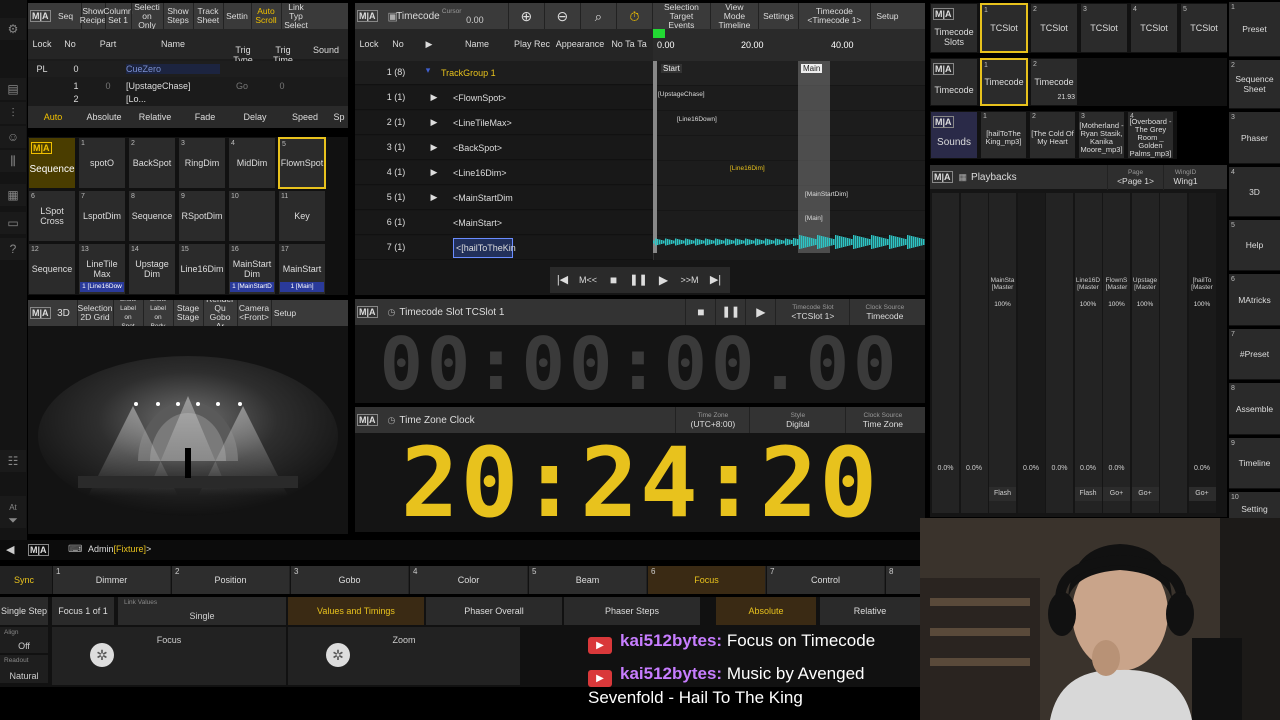 Image resolution: width=1280 pixels, height=720 pixels. What do you see at coordinates (302, 269) in the screenshot?
I see `sequence-pool-item: 17 MainStart 1 [Main]` at bounding box center [302, 269].